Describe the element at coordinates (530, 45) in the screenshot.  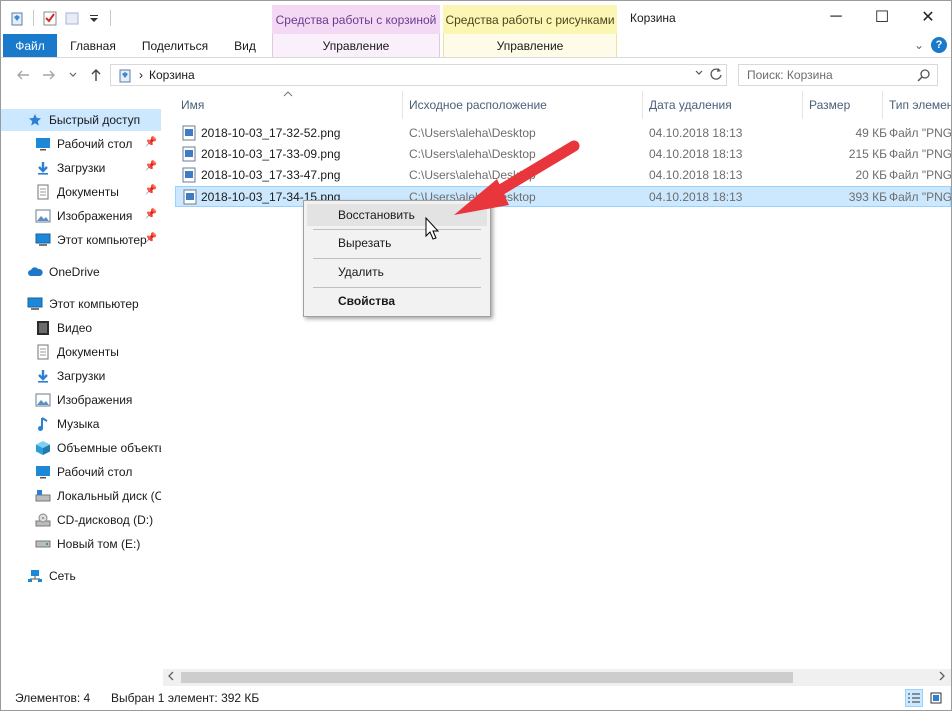
I see `tab-manage-pictures: Управление` at that location.